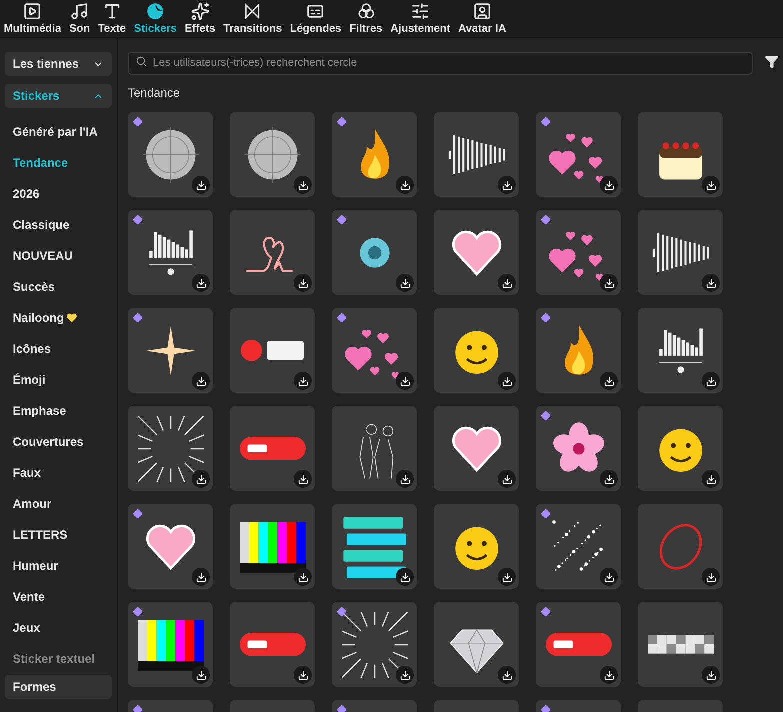 Image resolution: width=783 pixels, height=712 pixels. Describe the element at coordinates (440, 63) in the screenshot. I see `search-field: Les utilisateurs(-trices) recherchent cercle` at that location.